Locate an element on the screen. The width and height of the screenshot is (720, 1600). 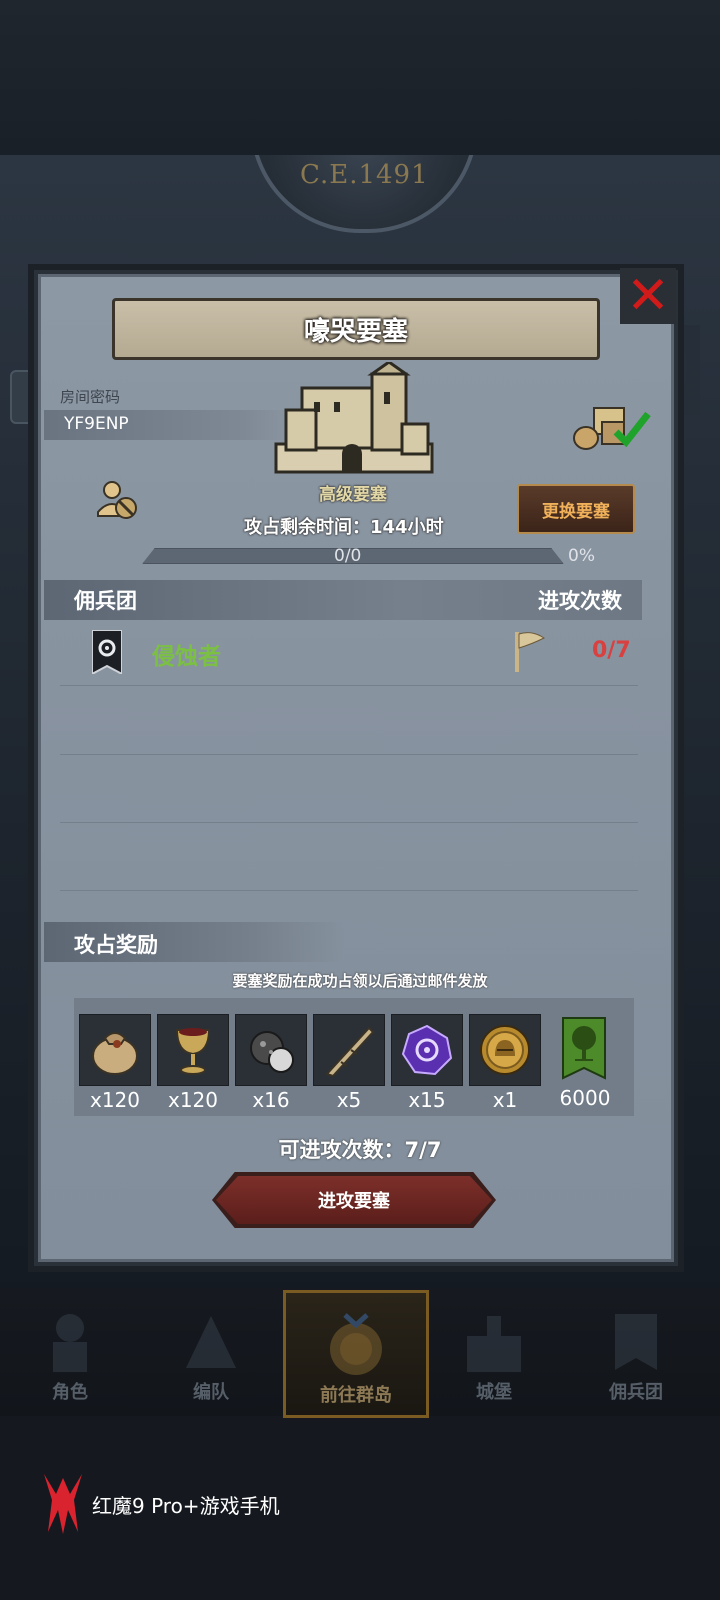
reward-section-title: 攻占奖励 is located at coordinates (116, 945).